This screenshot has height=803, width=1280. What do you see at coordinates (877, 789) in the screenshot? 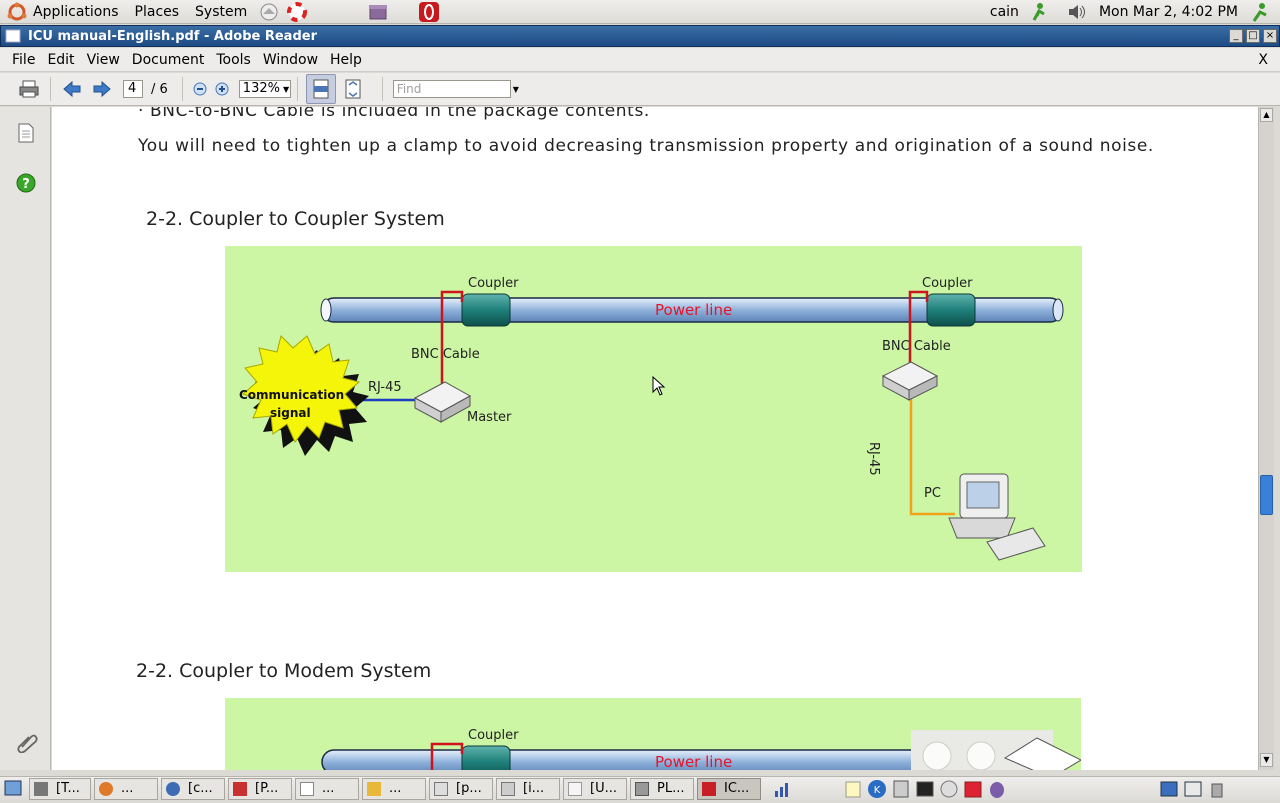
I see `kde-icon: K` at bounding box center [877, 789].